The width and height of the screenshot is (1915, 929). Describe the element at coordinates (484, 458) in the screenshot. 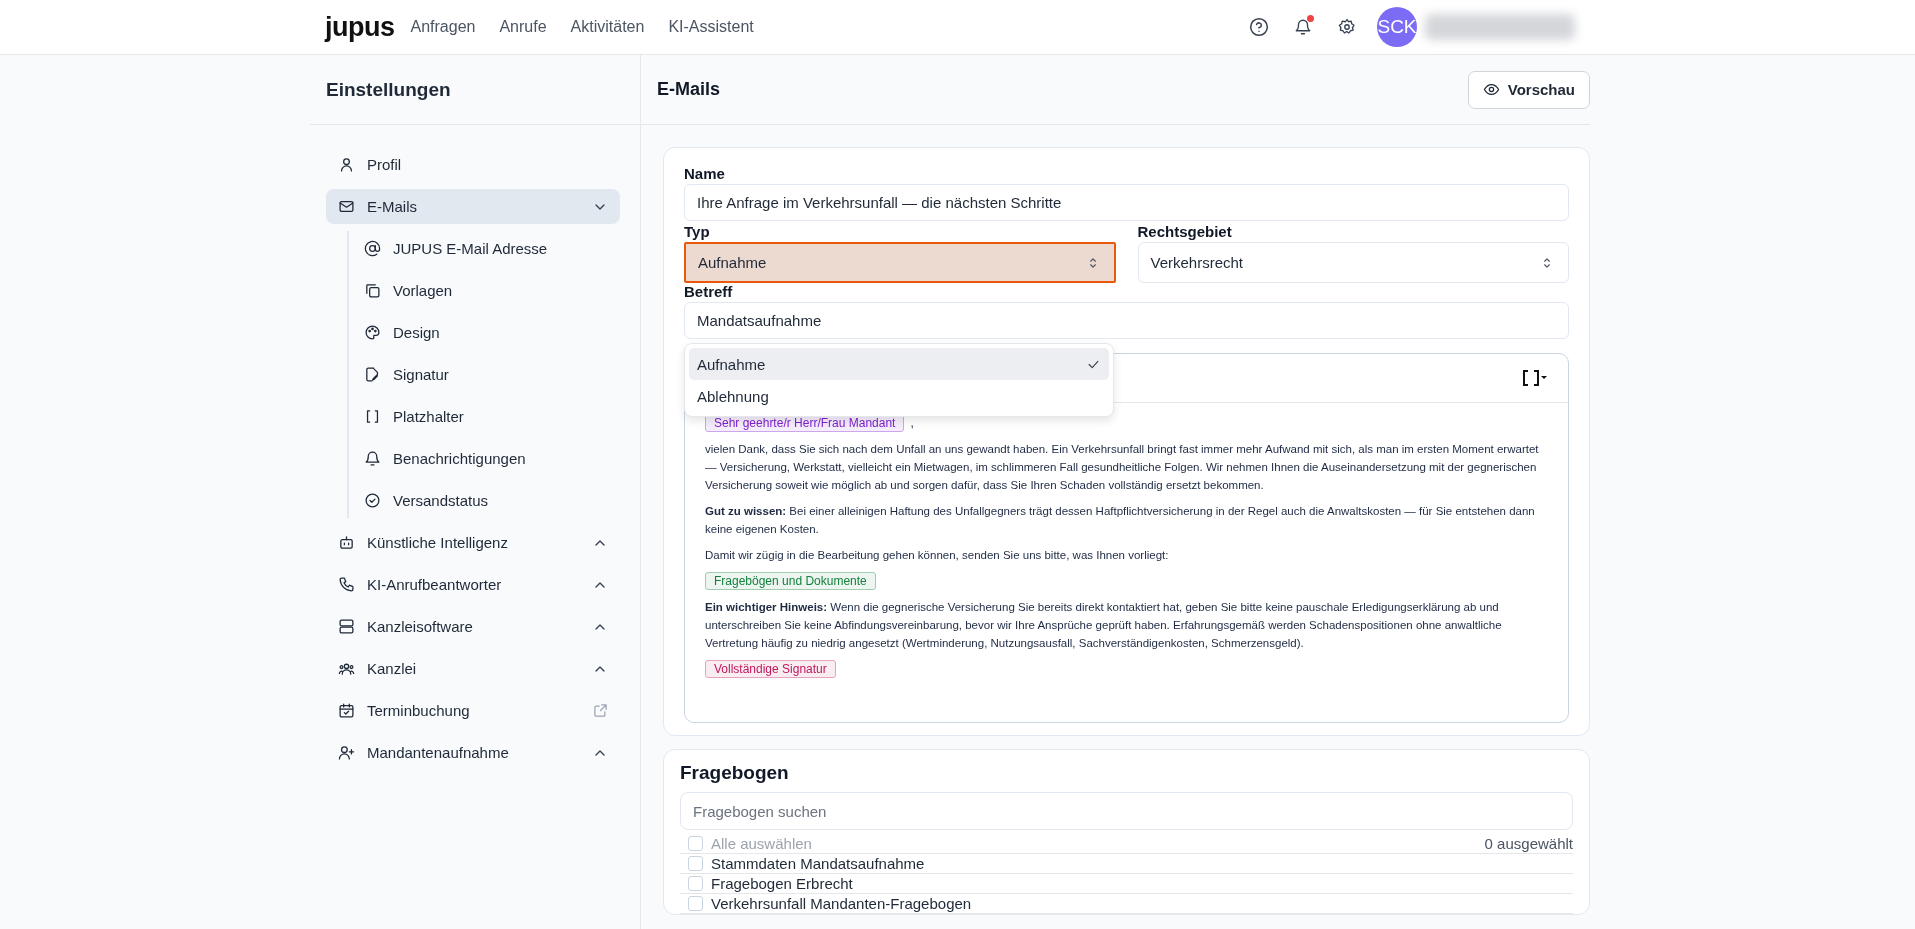

I see `sidebar-item: Benachrichtigungen` at that location.